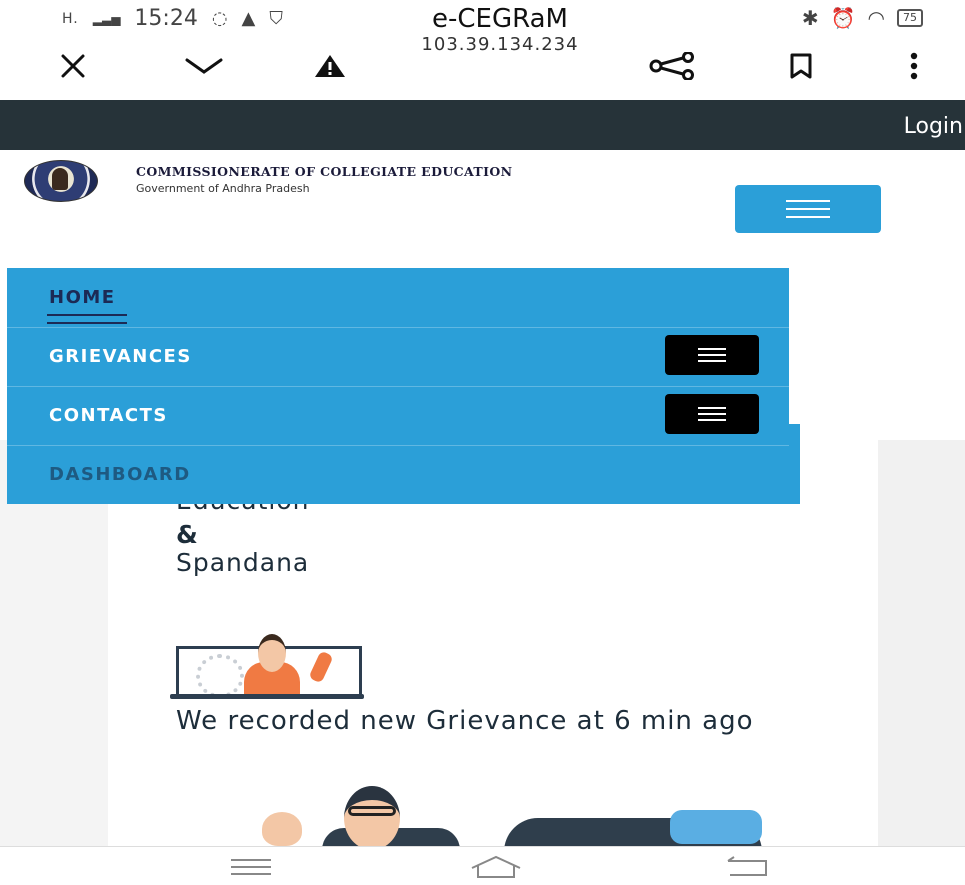 The height and width of the screenshot is (885, 965). Describe the element at coordinates (496, 867) in the screenshot. I see `home-icon` at that location.